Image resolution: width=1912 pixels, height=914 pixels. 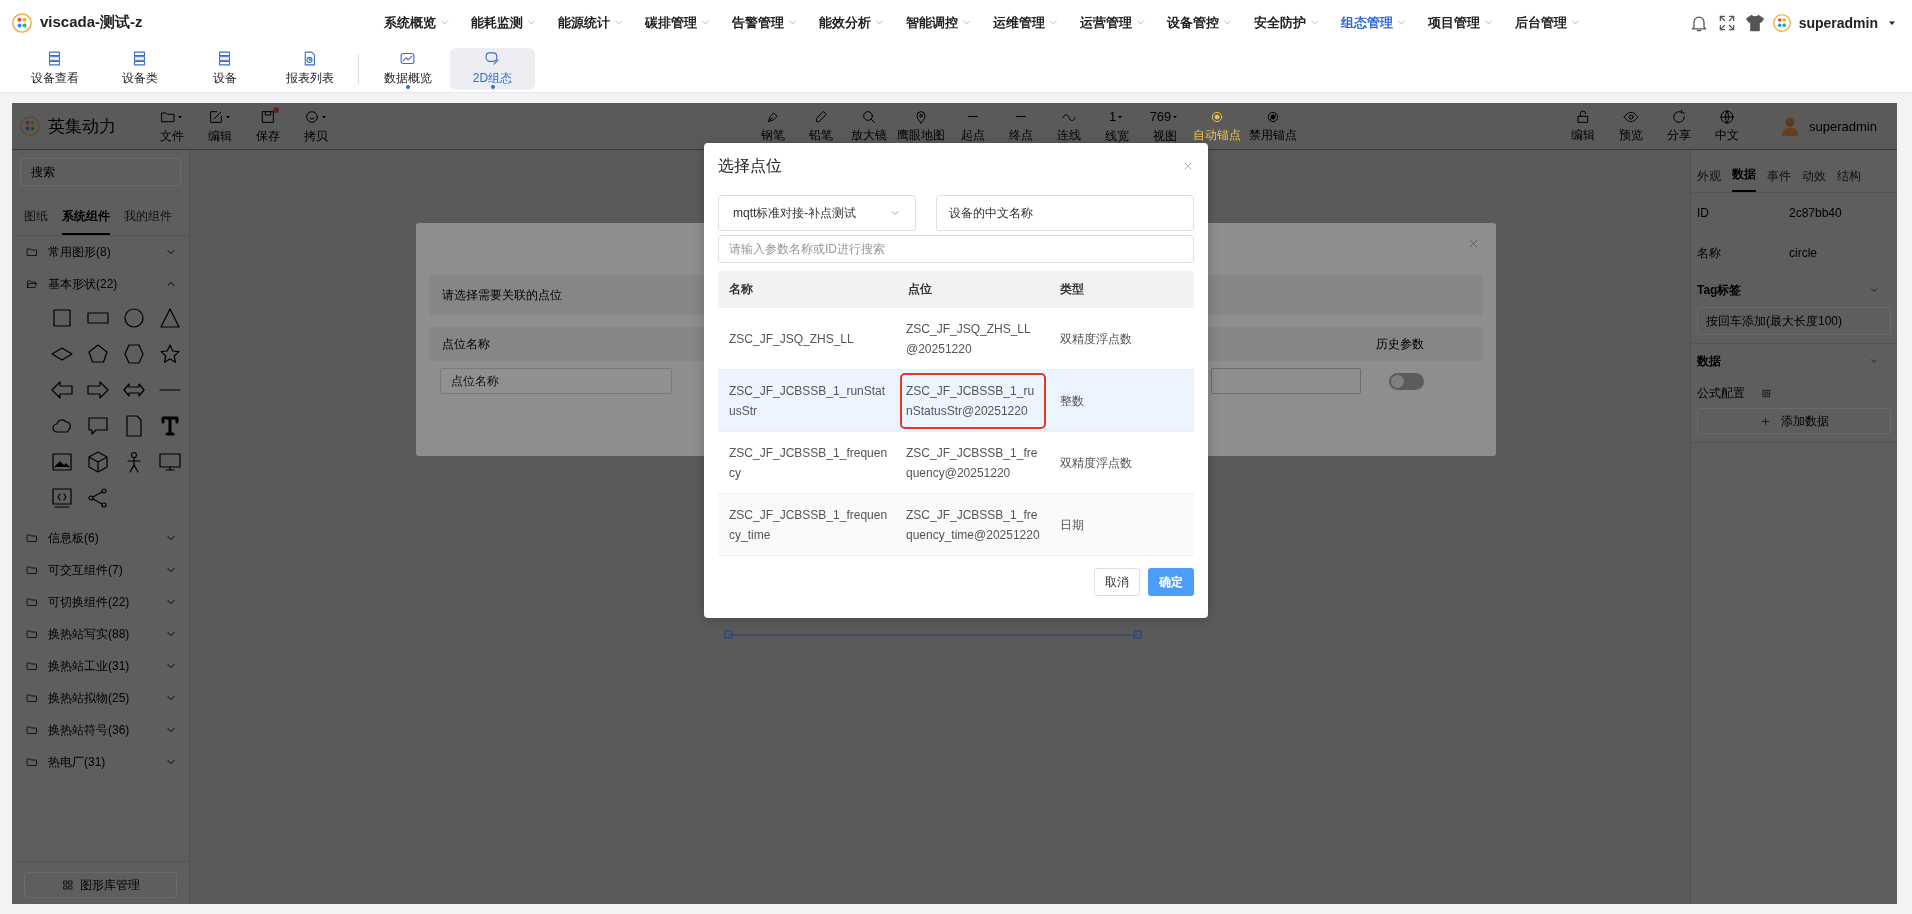 What do you see at coordinates (1384, 22) in the screenshot?
I see `main-menu-item: 组态管理` at bounding box center [1384, 22].